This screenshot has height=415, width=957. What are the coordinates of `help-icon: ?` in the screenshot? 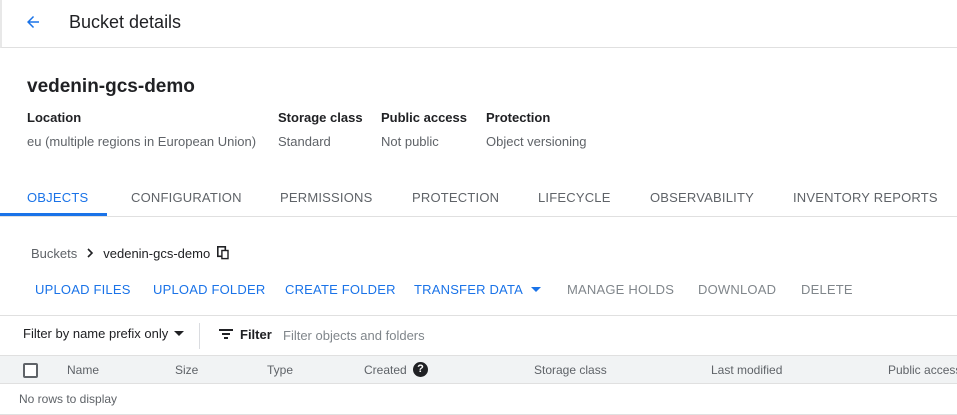 It's located at (420, 369).